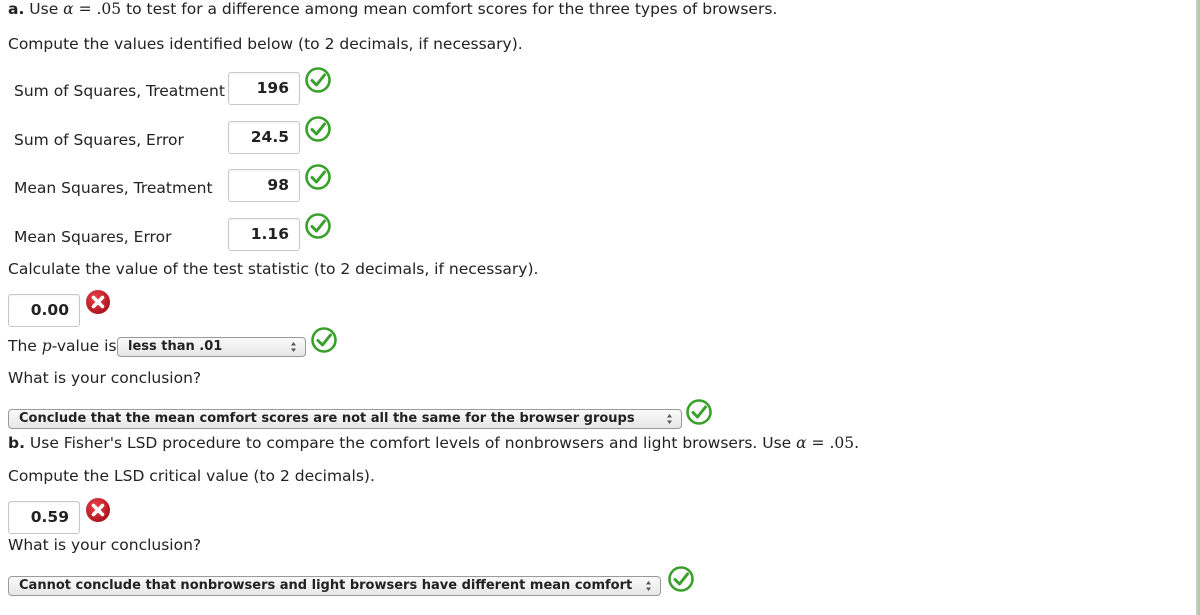 This screenshot has width=1200, height=615. Describe the element at coordinates (113, 188) in the screenshot. I see `field-label-ms-treatment: Mean Squares, Treatment` at that location.